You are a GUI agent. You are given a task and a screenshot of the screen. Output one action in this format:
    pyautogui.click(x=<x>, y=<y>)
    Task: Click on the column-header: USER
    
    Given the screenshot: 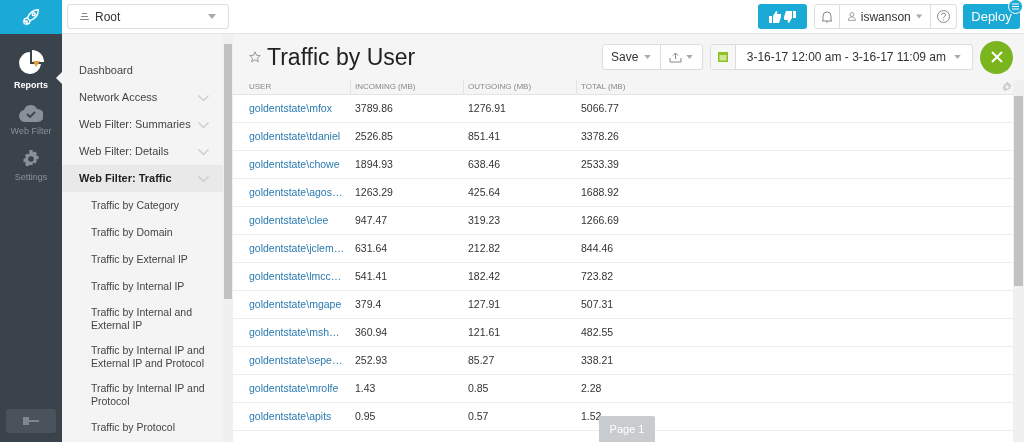 What is the action you would take?
    pyautogui.click(x=292, y=87)
    